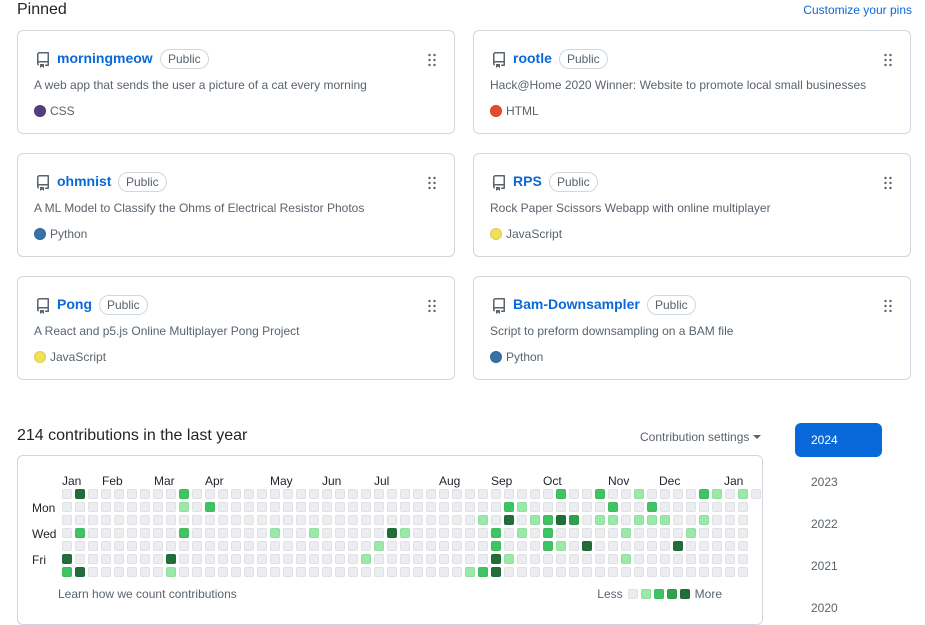  I want to click on repo-name-link: ohmnist, so click(84, 181).